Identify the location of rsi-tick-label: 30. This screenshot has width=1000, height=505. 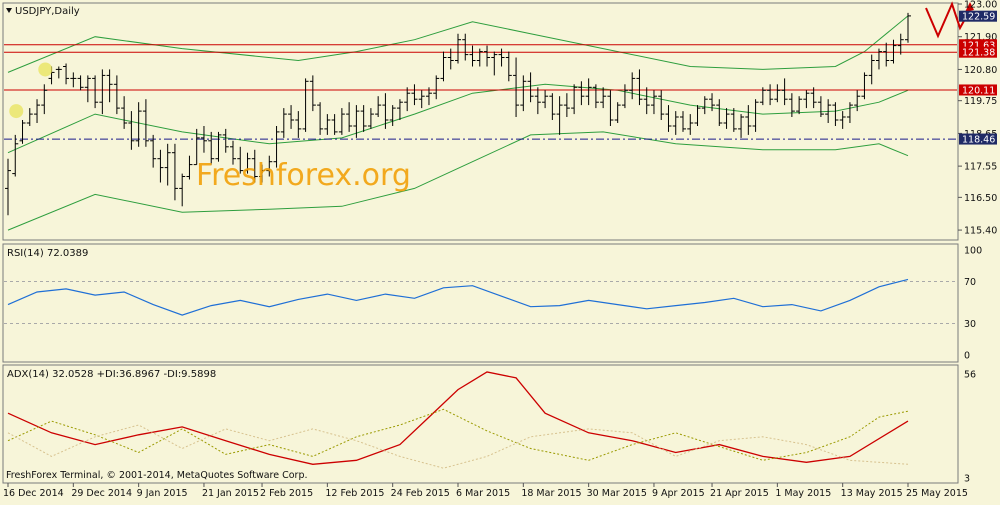
(970, 324).